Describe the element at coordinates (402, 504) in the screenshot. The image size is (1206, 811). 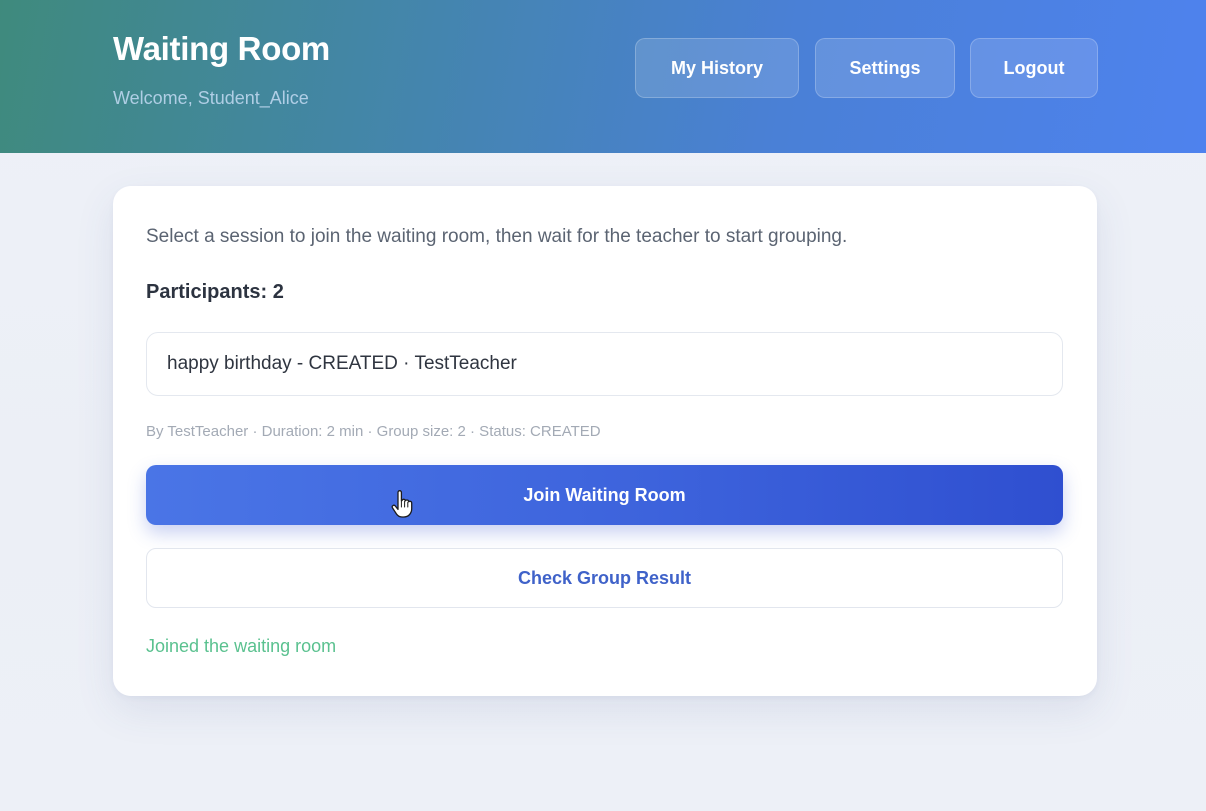
I see `hand-pointer-icon` at that location.